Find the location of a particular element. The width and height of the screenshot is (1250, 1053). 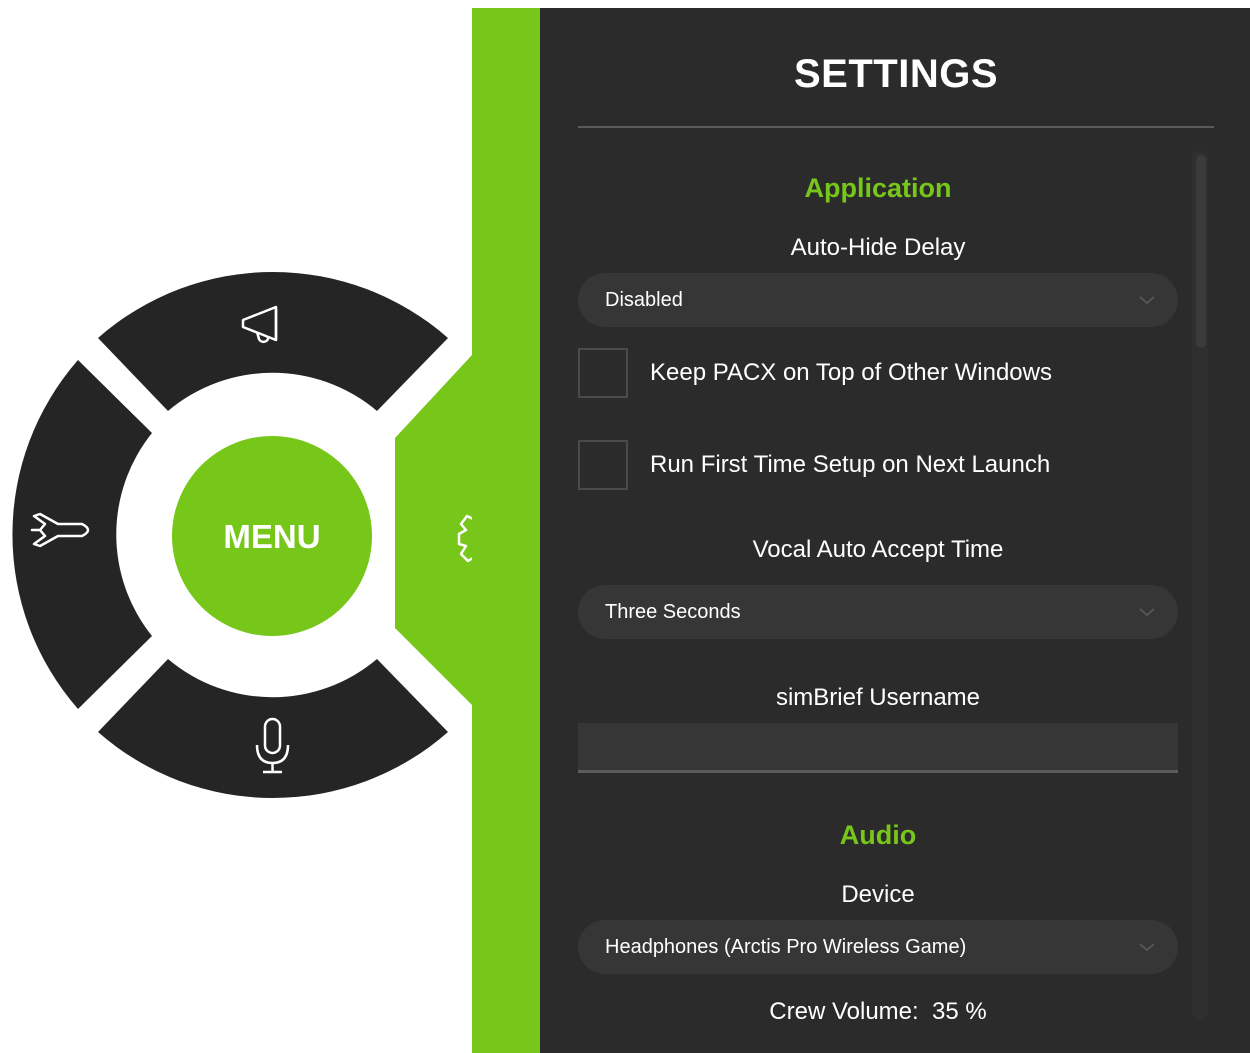

first-time-setup-checkbox is located at coordinates (603, 465).